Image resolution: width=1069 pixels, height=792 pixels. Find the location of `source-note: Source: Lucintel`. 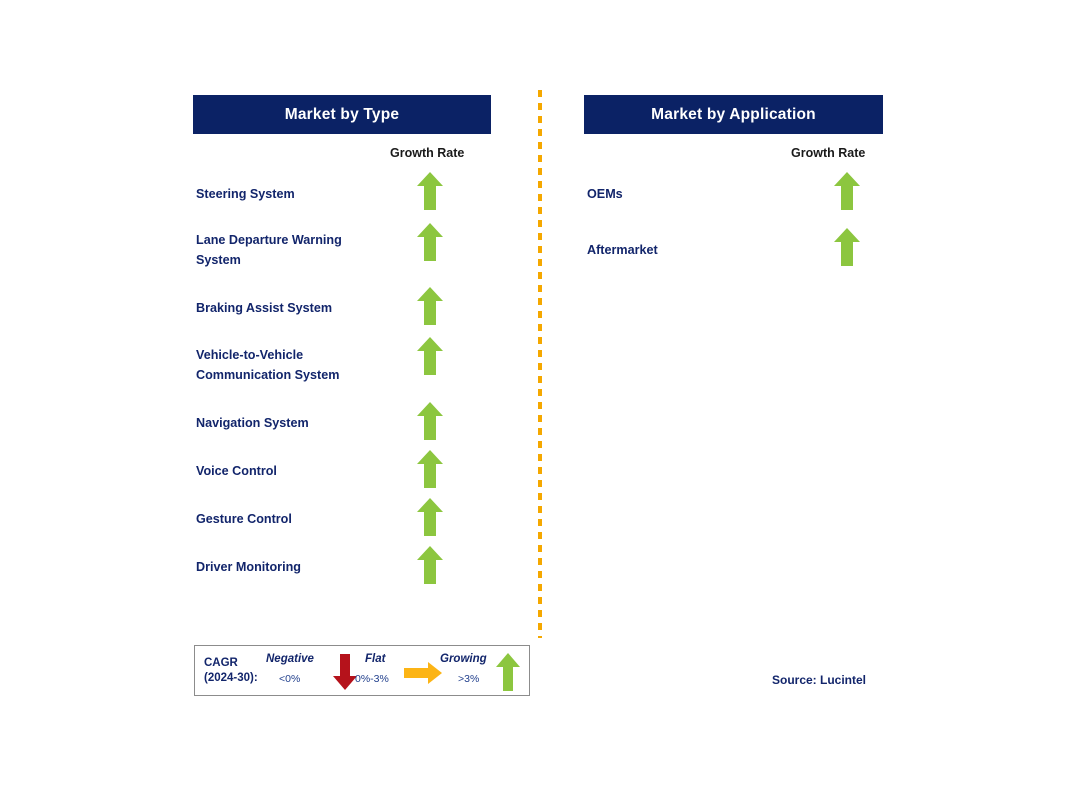

source-note: Source: Lucintel is located at coordinates (819, 680).